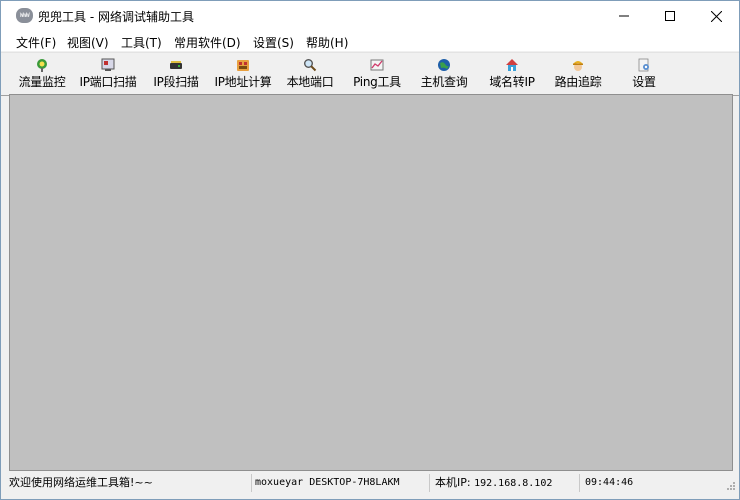 The width and height of the screenshot is (740, 500). Describe the element at coordinates (453, 482) in the screenshot. I see `status-ip-label: 本机IP:` at that location.